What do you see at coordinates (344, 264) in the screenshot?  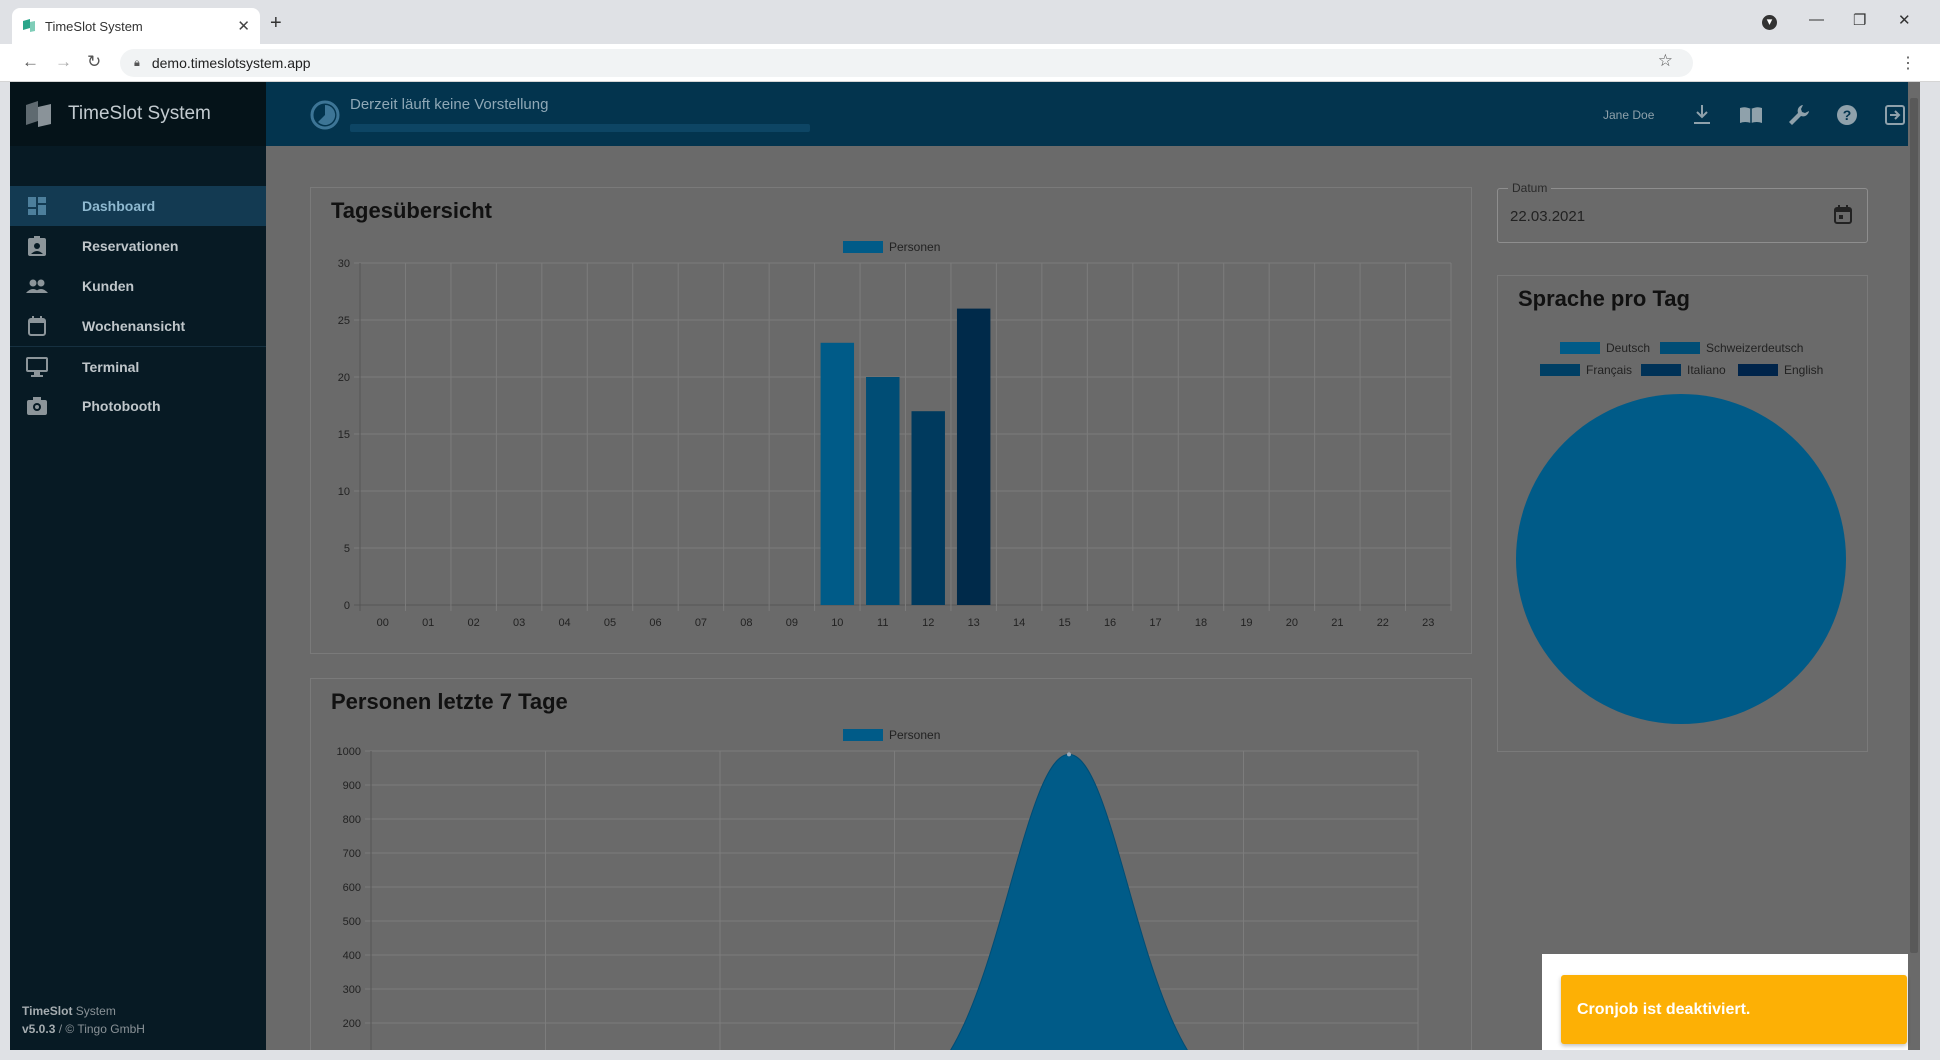 I see `y-tick-label: 30` at bounding box center [344, 264].